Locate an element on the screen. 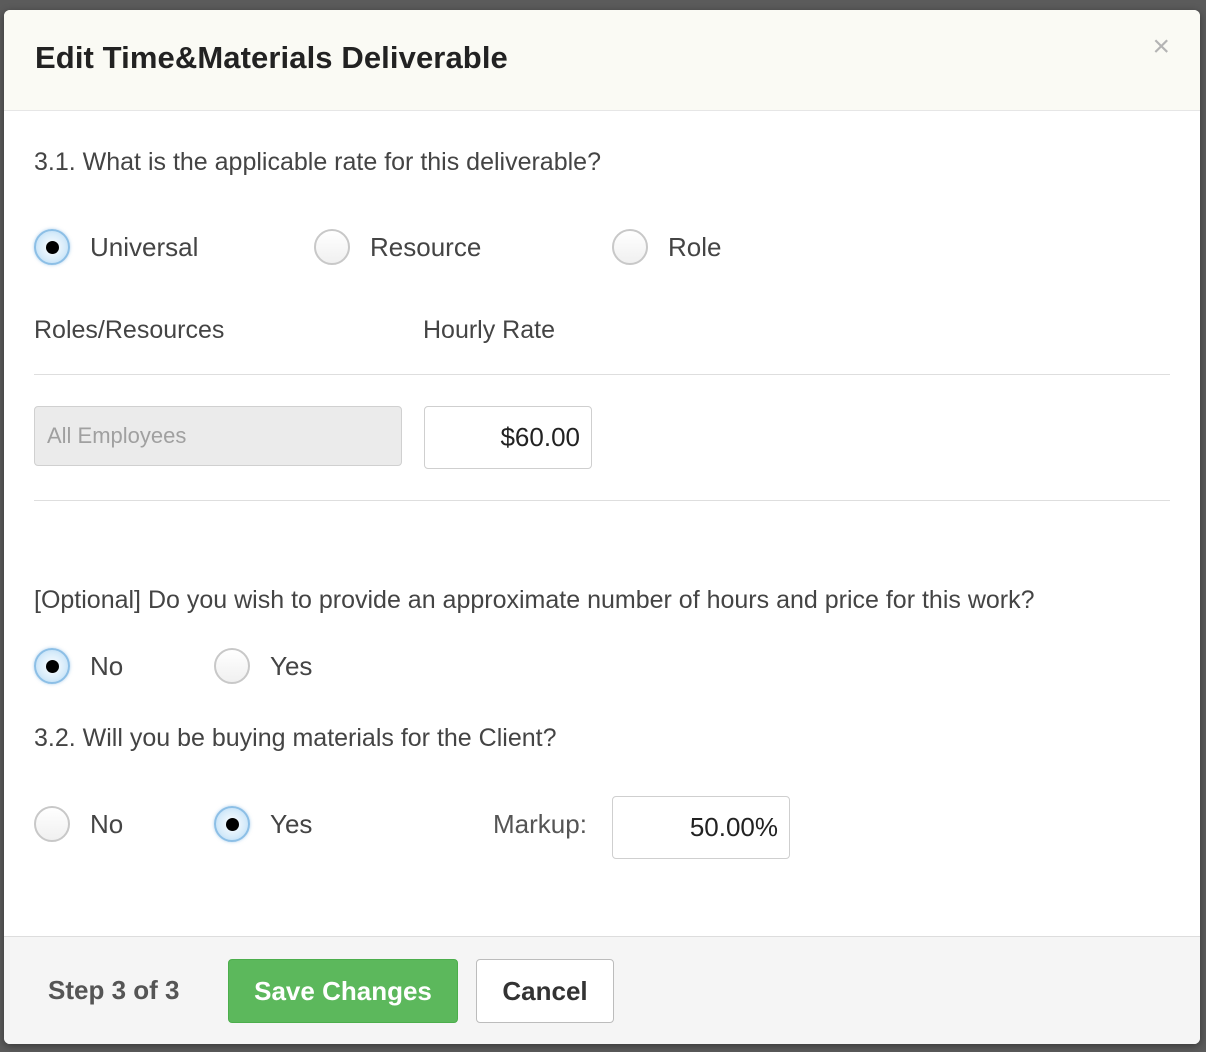  materials-option-yes: Yes is located at coordinates (263, 824).